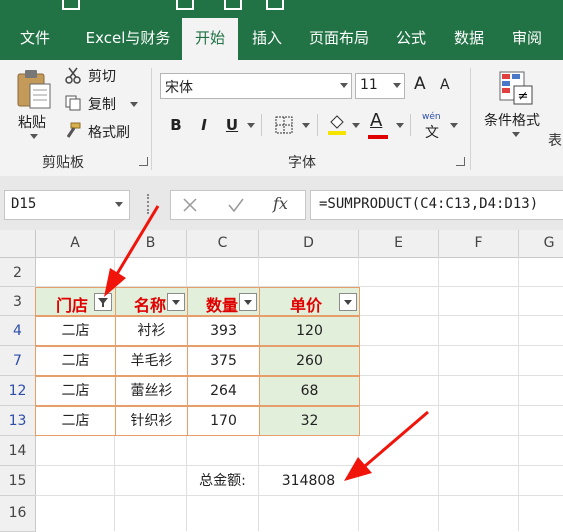 The image size is (563, 532). I want to click on total-value: 314808, so click(308, 480).